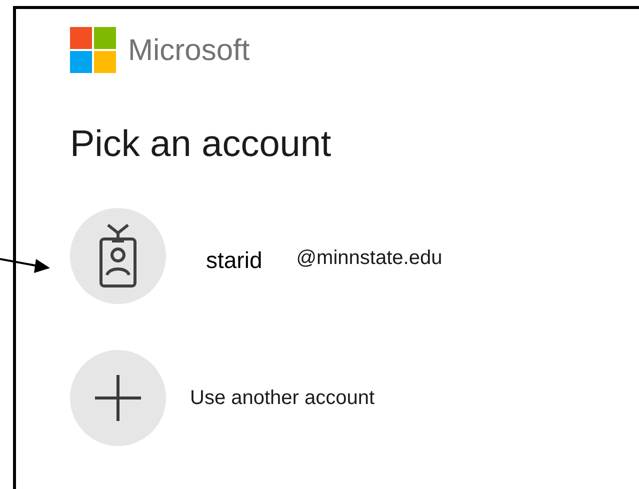 The image size is (639, 489). What do you see at coordinates (201, 143) in the screenshot?
I see `page-heading: Pick an account` at bounding box center [201, 143].